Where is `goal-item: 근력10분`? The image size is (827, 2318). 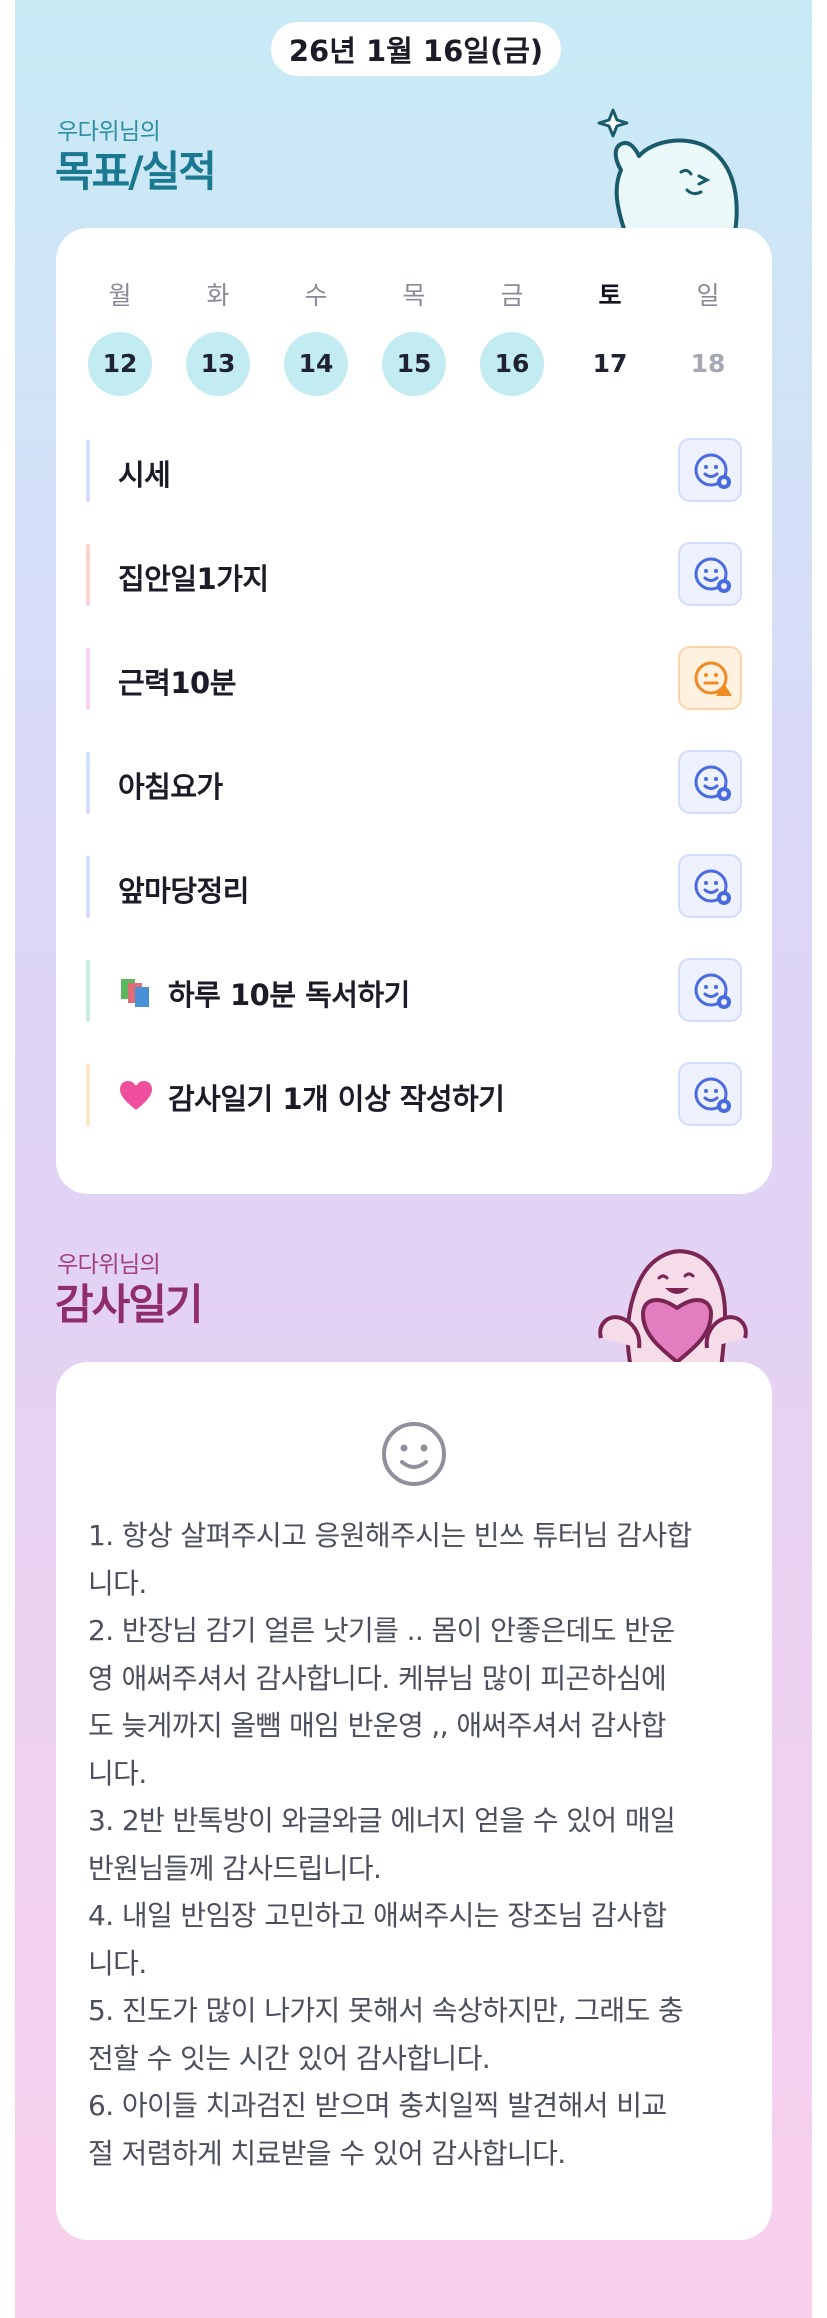
goal-item: 근력10분 is located at coordinates (414, 679).